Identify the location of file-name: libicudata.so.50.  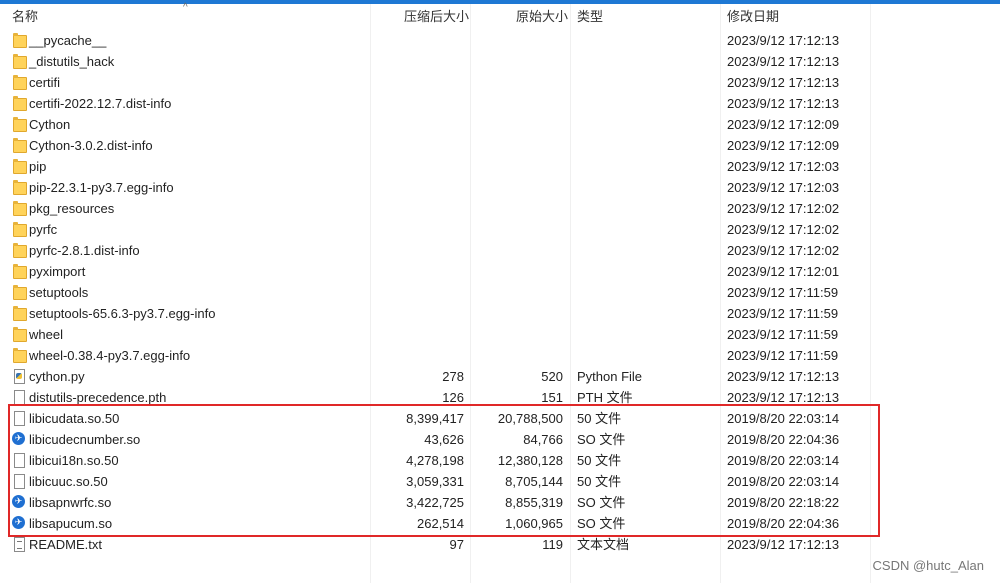
(74, 418).